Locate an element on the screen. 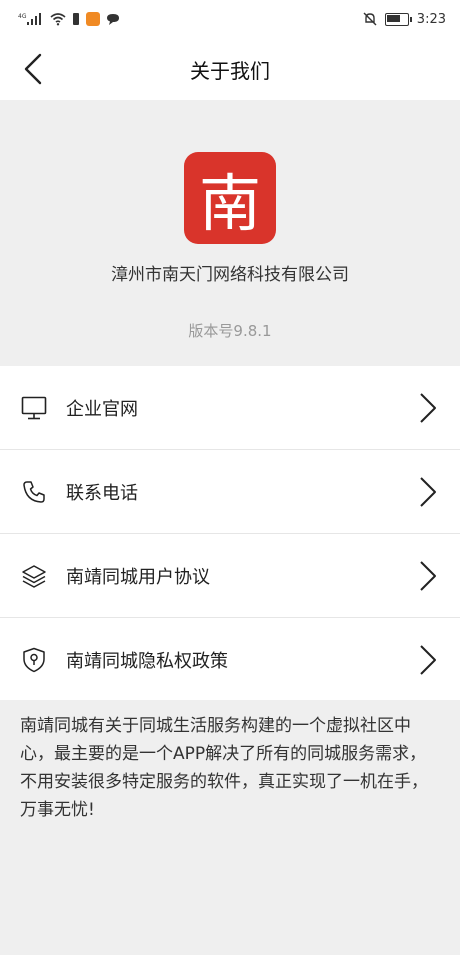  menu-item-privacy-policy: 南靖同城隐私权政策 is located at coordinates (230, 660).